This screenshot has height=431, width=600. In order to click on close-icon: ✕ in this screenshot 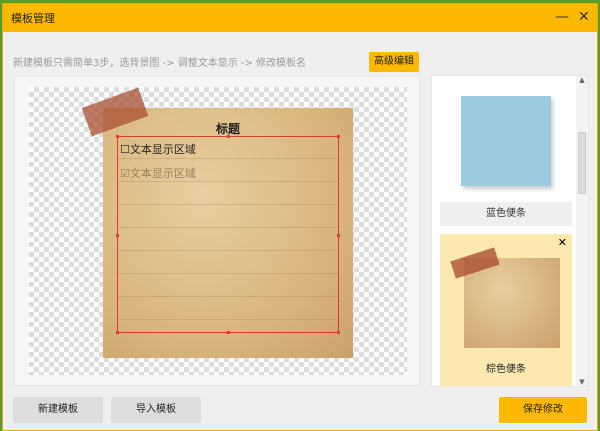, I will do `click(584, 17)`.